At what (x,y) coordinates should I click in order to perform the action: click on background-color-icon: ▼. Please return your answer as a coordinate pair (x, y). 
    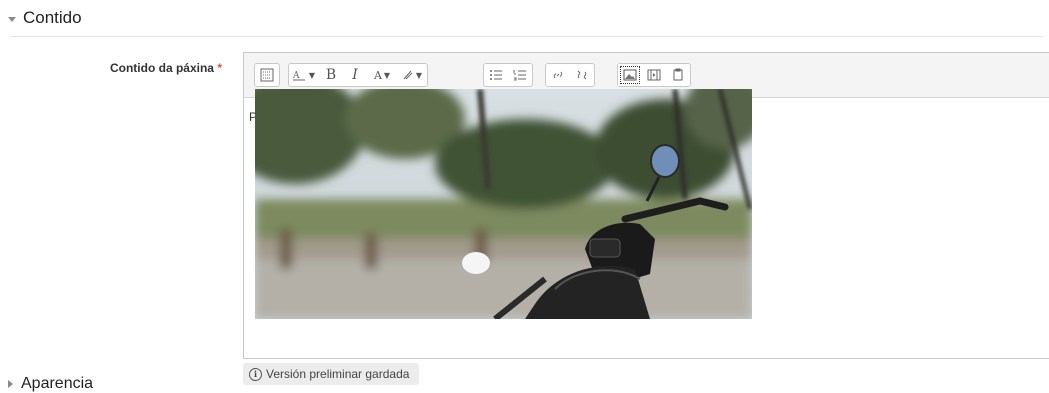
    Looking at the image, I should click on (412, 75).